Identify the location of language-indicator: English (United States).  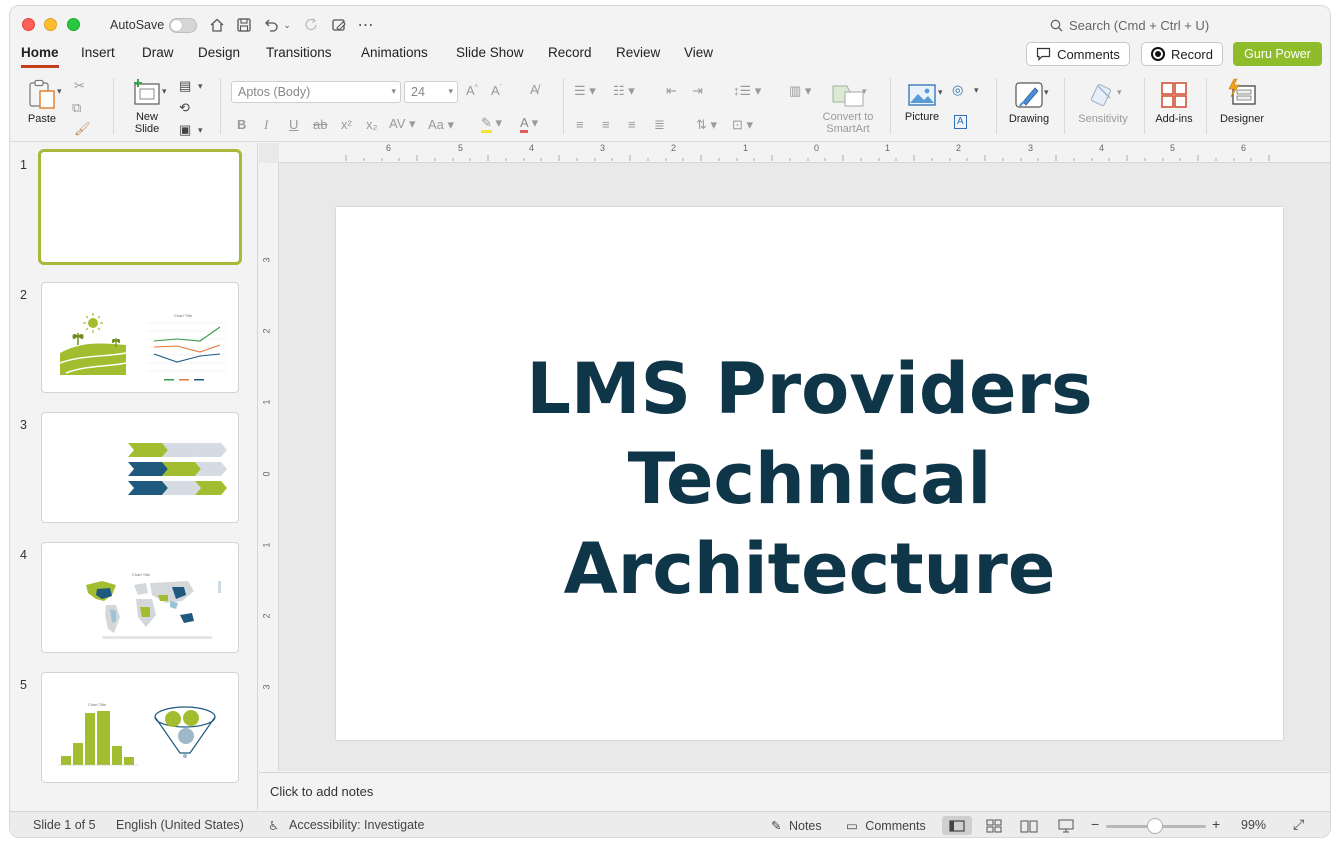
(180, 825).